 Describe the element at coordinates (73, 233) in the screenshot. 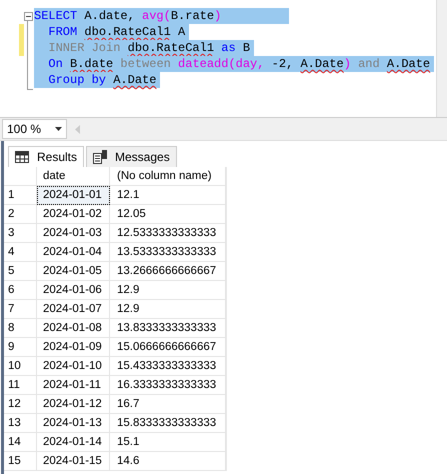

I see `table-cell: 2024-01-03` at that location.